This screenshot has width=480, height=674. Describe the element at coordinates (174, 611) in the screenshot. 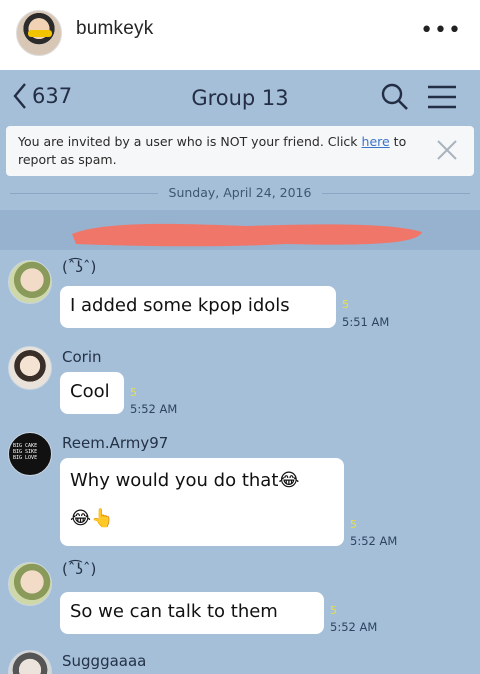

I see `message-text: So we can talk to them` at that location.